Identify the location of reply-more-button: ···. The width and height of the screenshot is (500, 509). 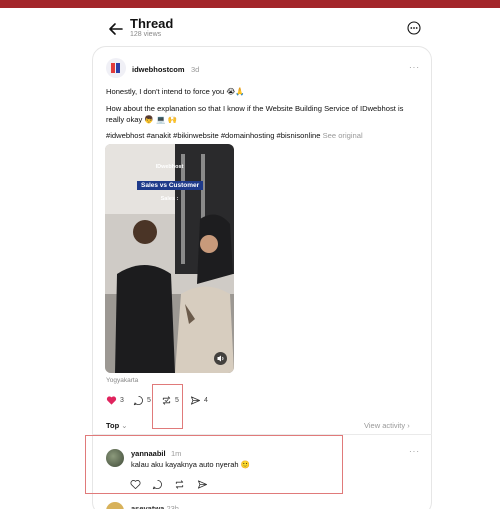
(414, 451).